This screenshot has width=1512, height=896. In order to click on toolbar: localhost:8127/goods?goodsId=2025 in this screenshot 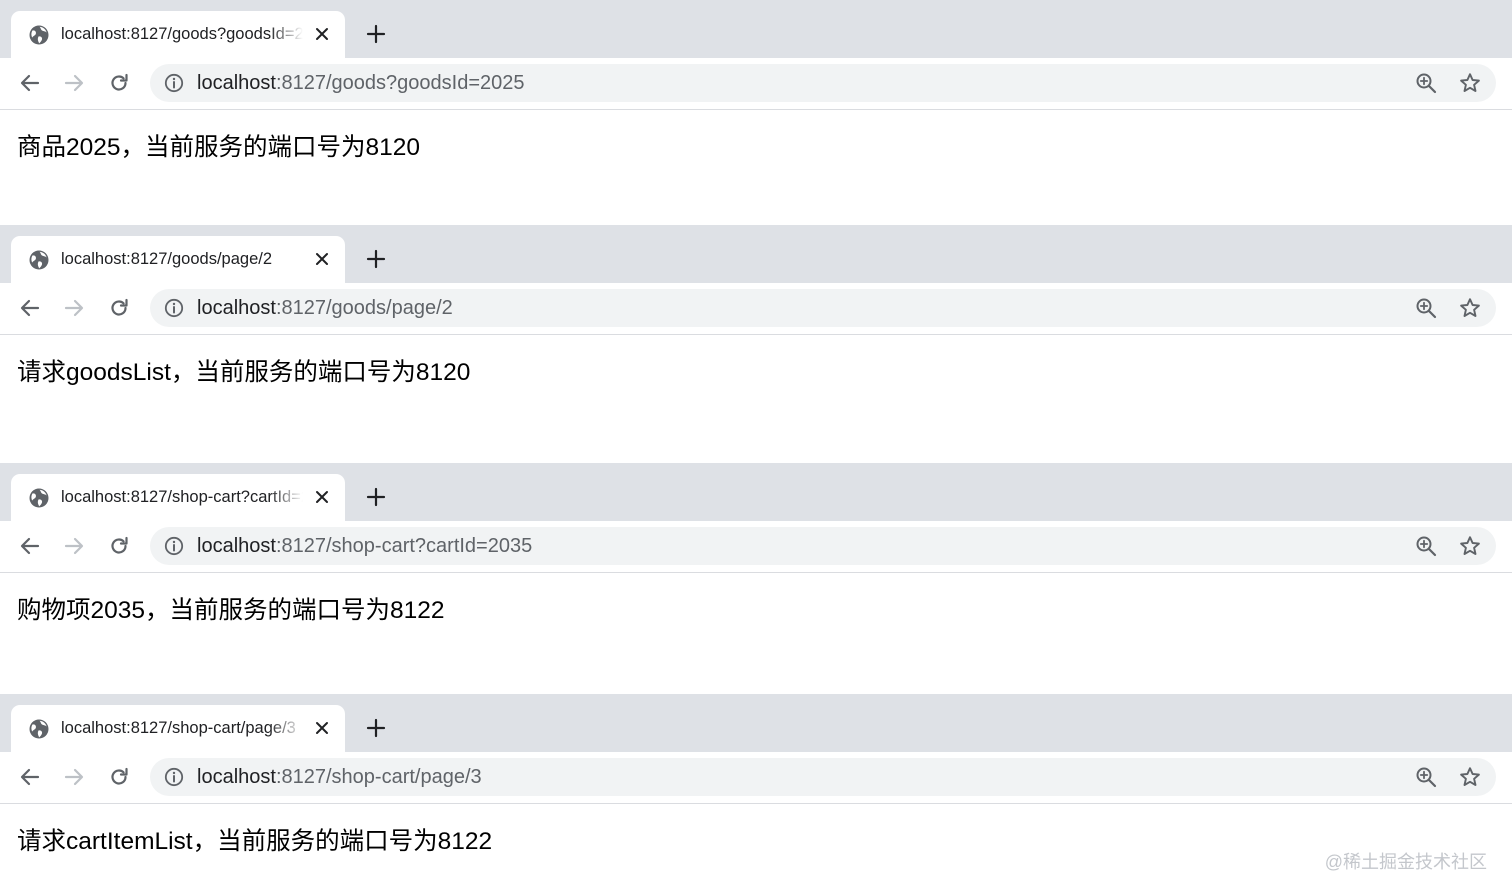, I will do `click(756, 84)`.